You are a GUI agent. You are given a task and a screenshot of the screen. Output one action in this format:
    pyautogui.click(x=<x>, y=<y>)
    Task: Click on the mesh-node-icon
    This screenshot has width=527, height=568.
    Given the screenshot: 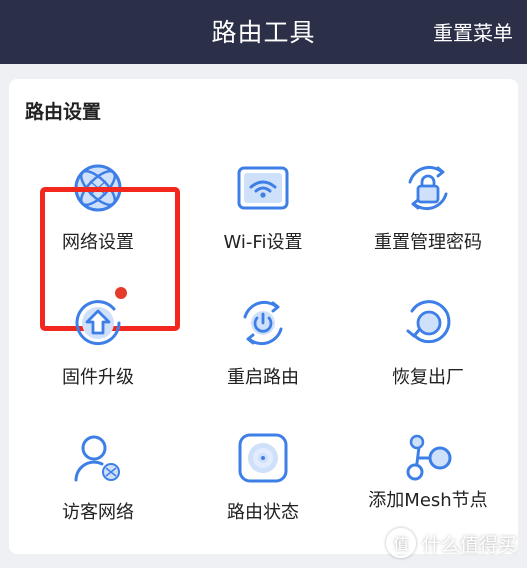 What is the action you would take?
    pyautogui.click(x=429, y=457)
    